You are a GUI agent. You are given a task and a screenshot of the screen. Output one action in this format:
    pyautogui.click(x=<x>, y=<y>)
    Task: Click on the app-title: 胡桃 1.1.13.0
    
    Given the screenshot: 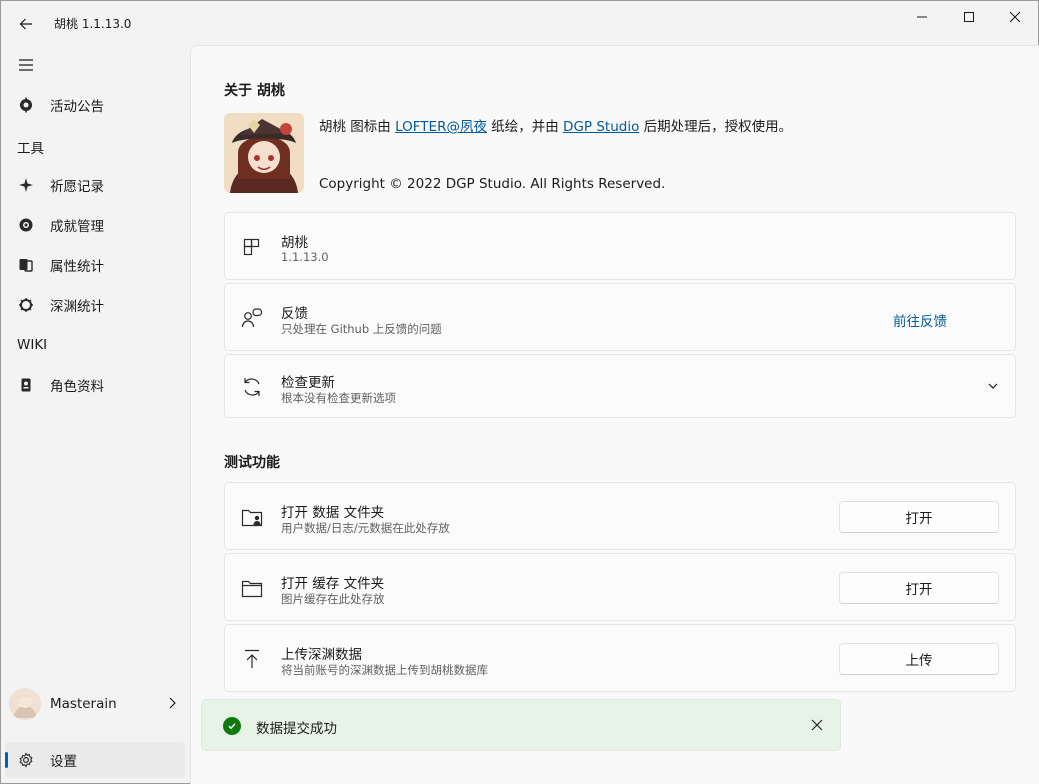 What is the action you would take?
    pyautogui.click(x=93, y=24)
    